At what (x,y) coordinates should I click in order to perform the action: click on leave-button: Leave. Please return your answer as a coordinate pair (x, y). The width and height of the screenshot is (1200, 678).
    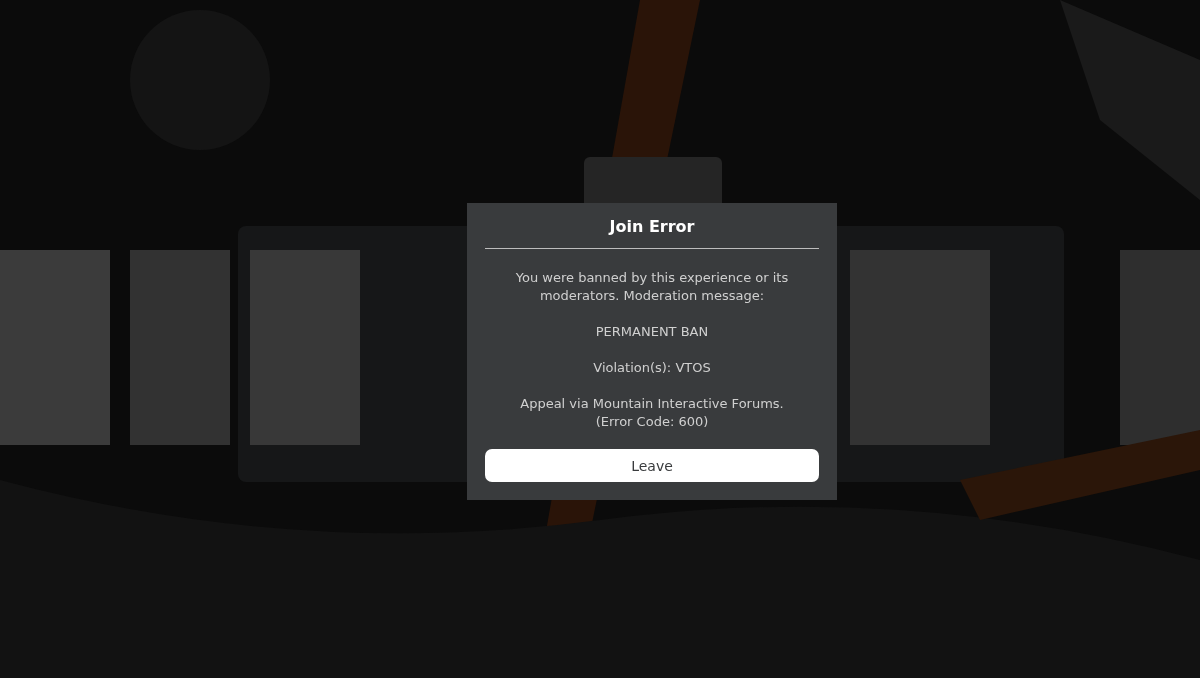
    Looking at the image, I should click on (652, 465).